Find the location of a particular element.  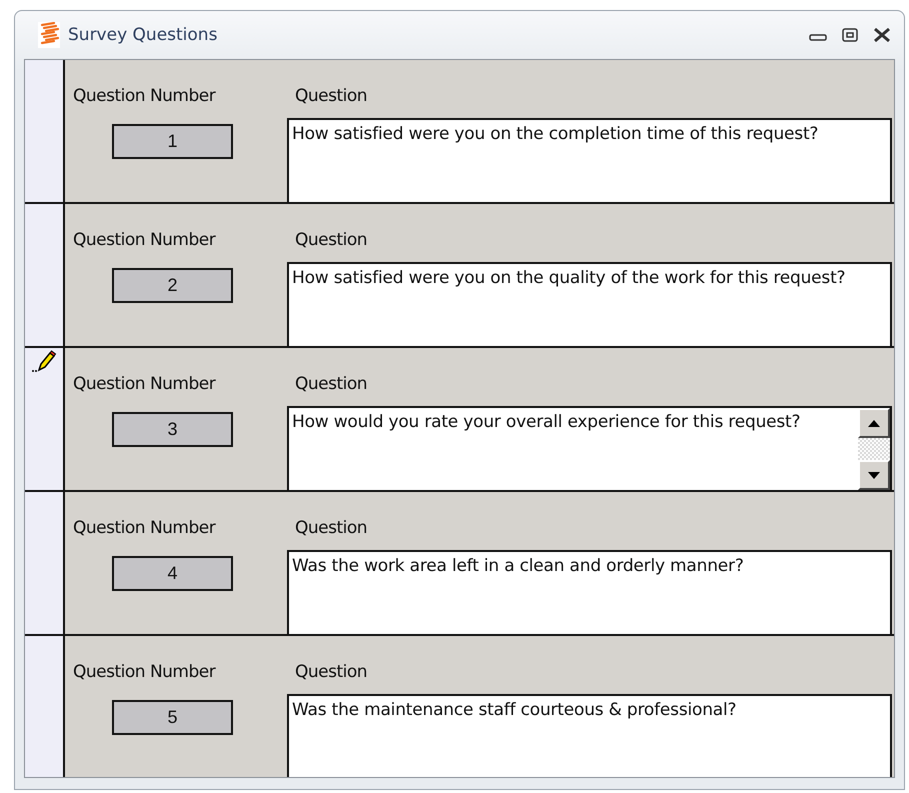

window-title: Survey Questions is located at coordinates (143, 35).